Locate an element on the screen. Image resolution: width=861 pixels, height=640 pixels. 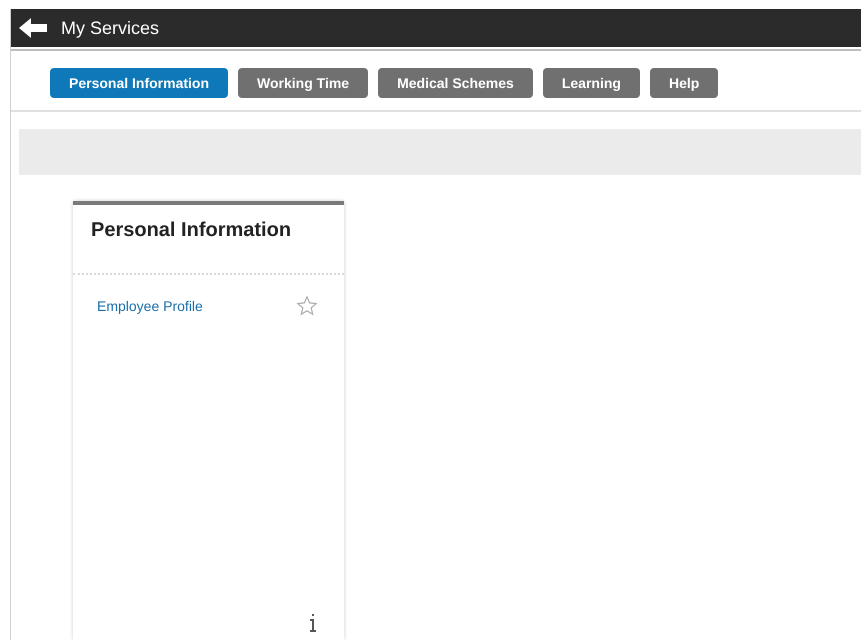
tab: Help is located at coordinates (684, 83).